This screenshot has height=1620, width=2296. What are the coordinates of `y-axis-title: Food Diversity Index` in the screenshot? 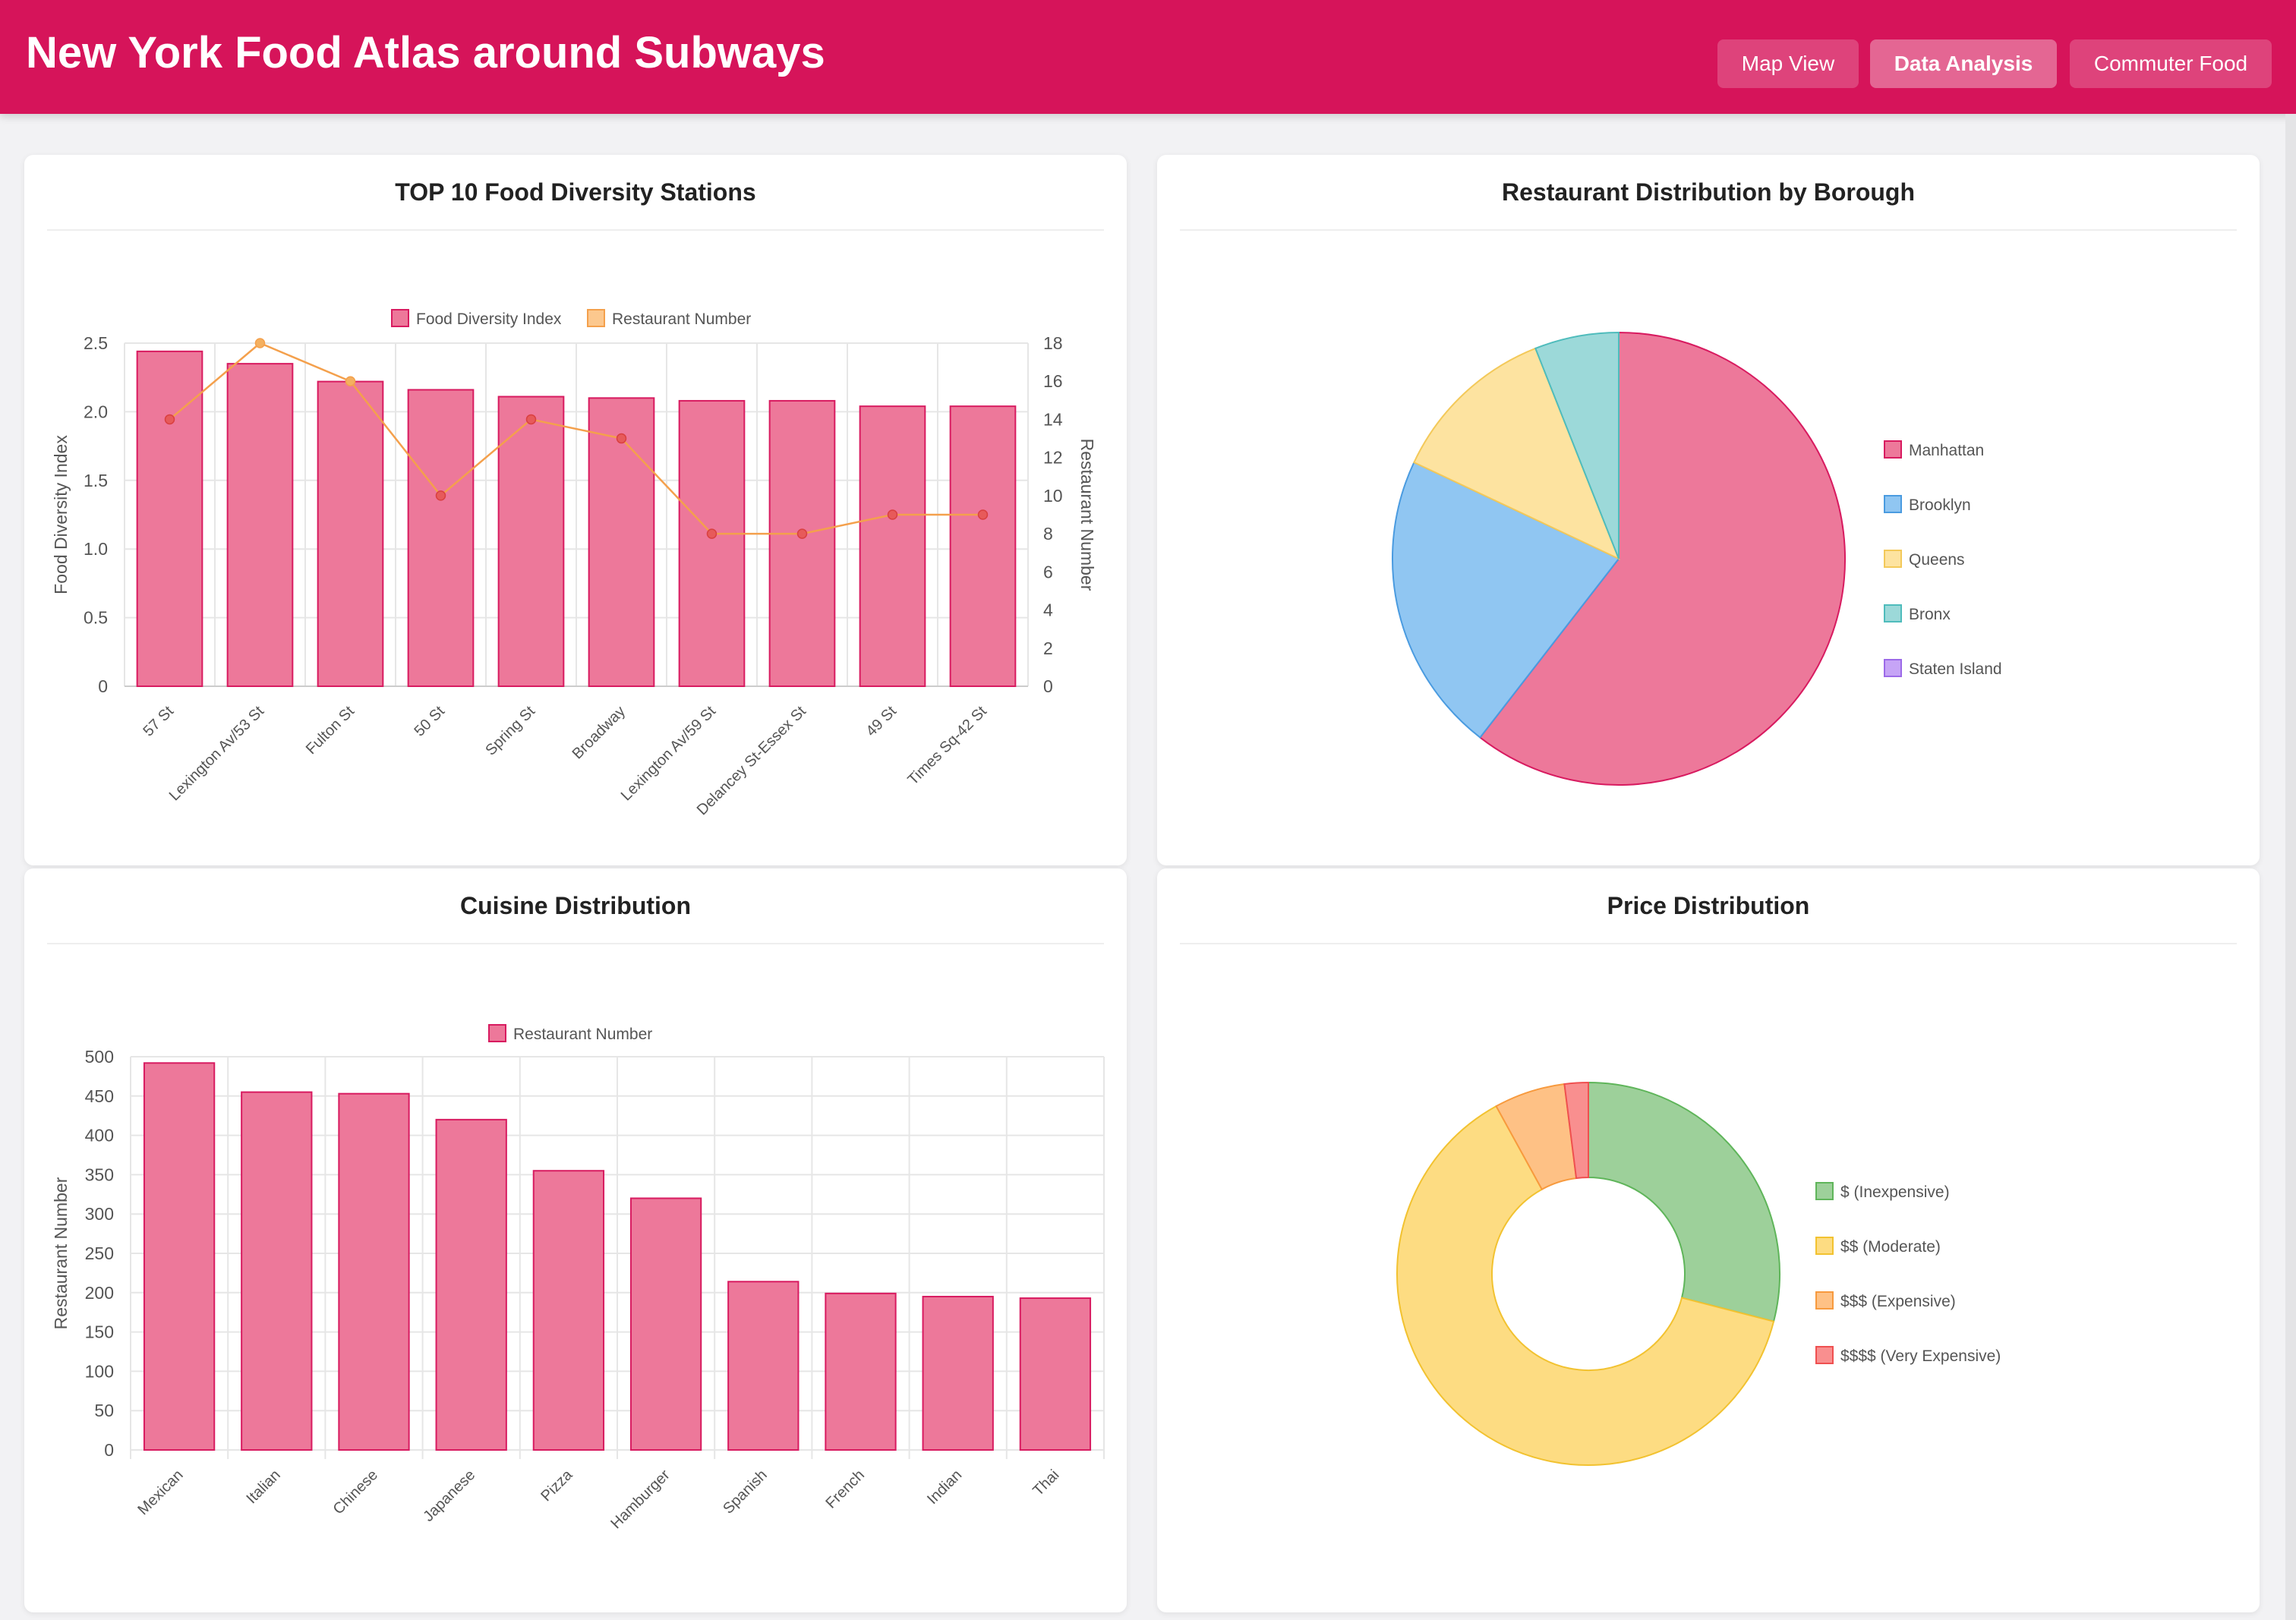 It's located at (61, 514).